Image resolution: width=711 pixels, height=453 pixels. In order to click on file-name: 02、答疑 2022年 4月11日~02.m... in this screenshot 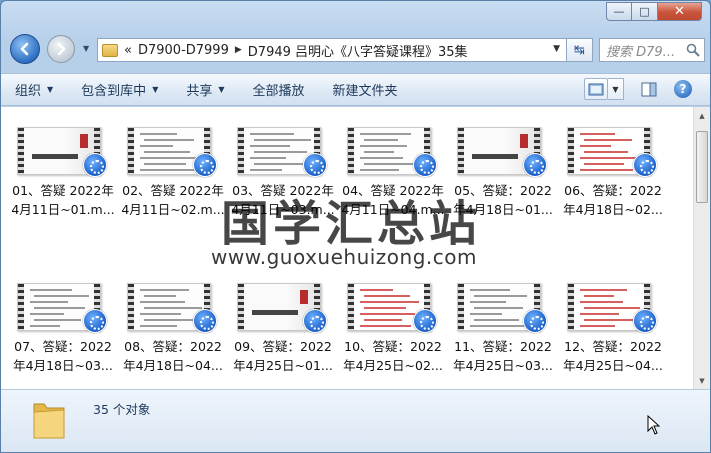, I will do `click(173, 200)`.